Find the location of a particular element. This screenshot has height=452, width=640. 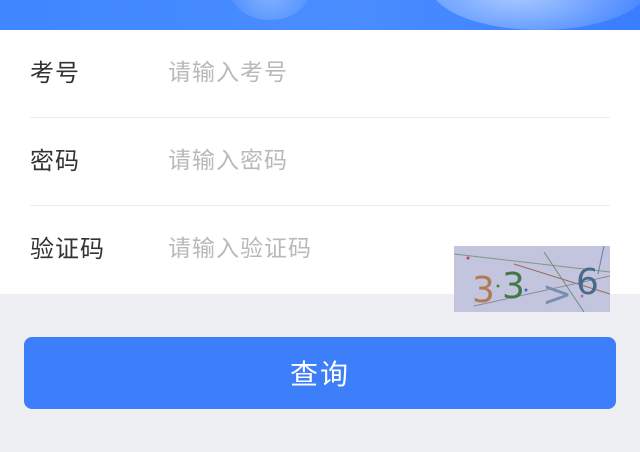

captcha-char: > is located at coordinates (557, 293).